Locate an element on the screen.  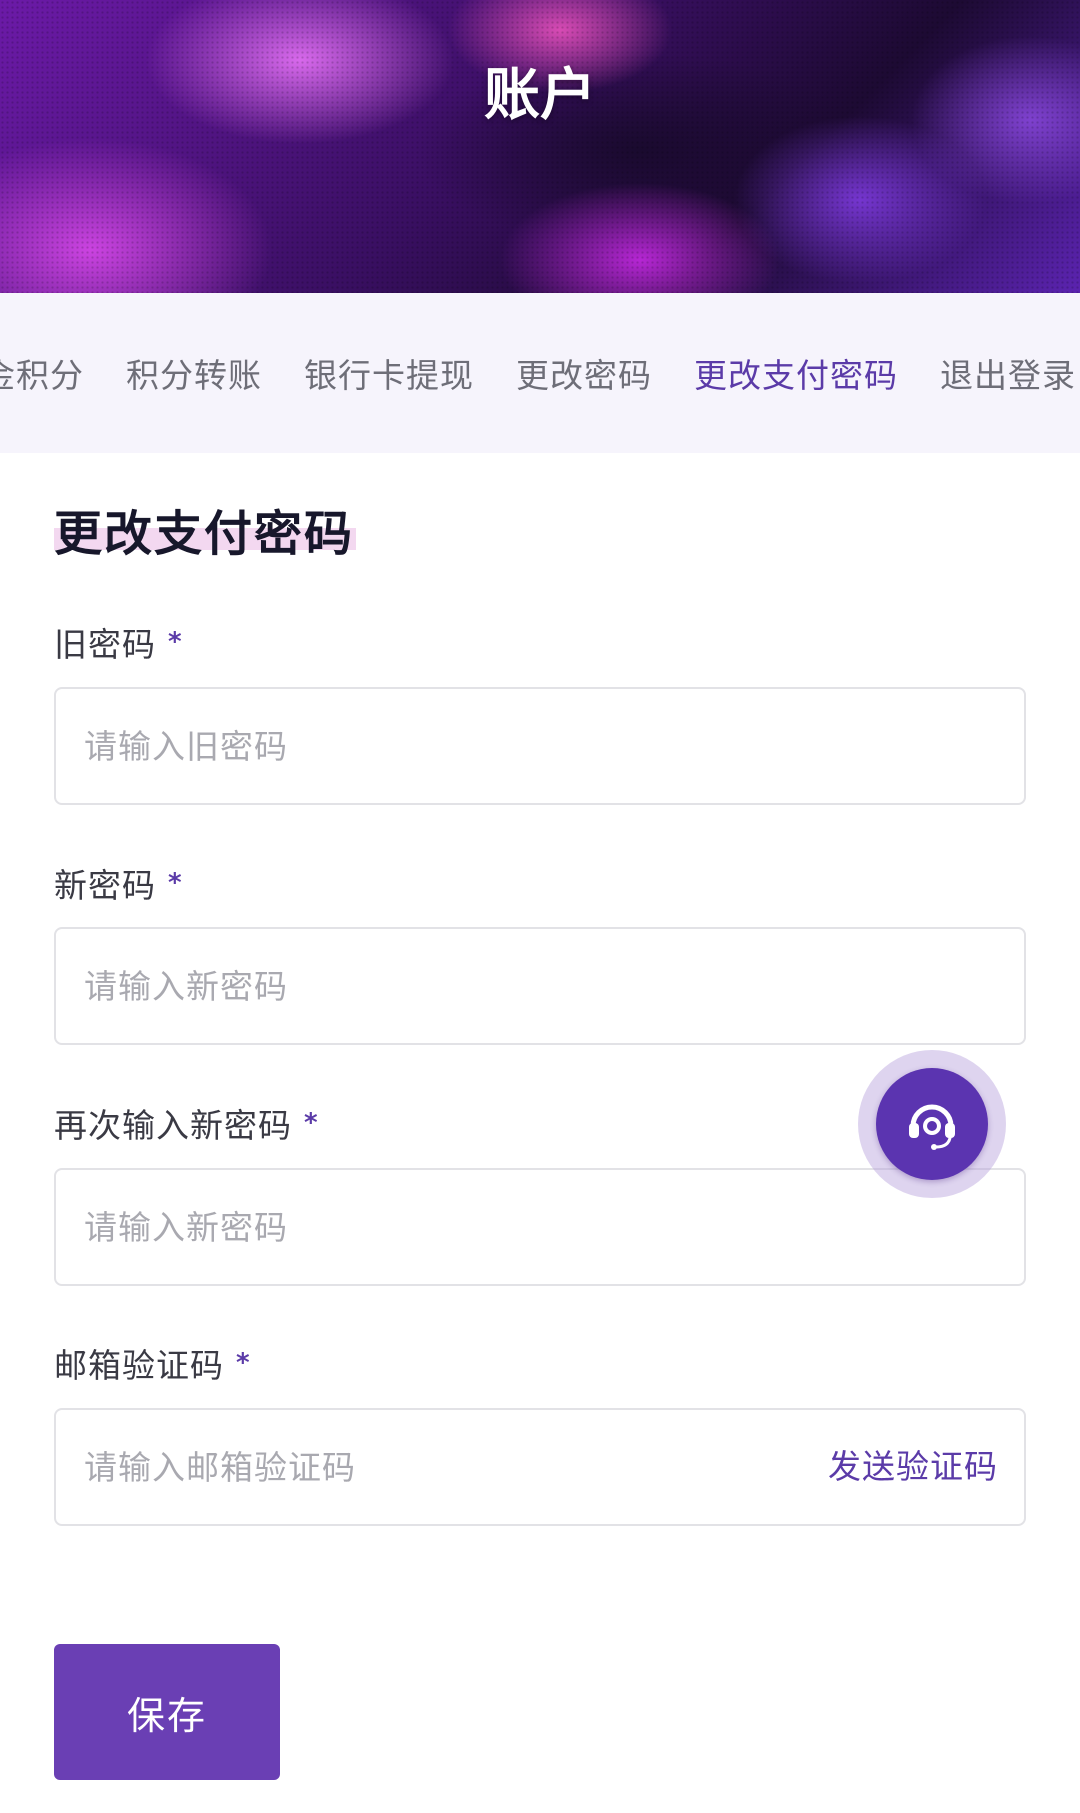
old-password-label: 旧密码 * is located at coordinates (118, 642).